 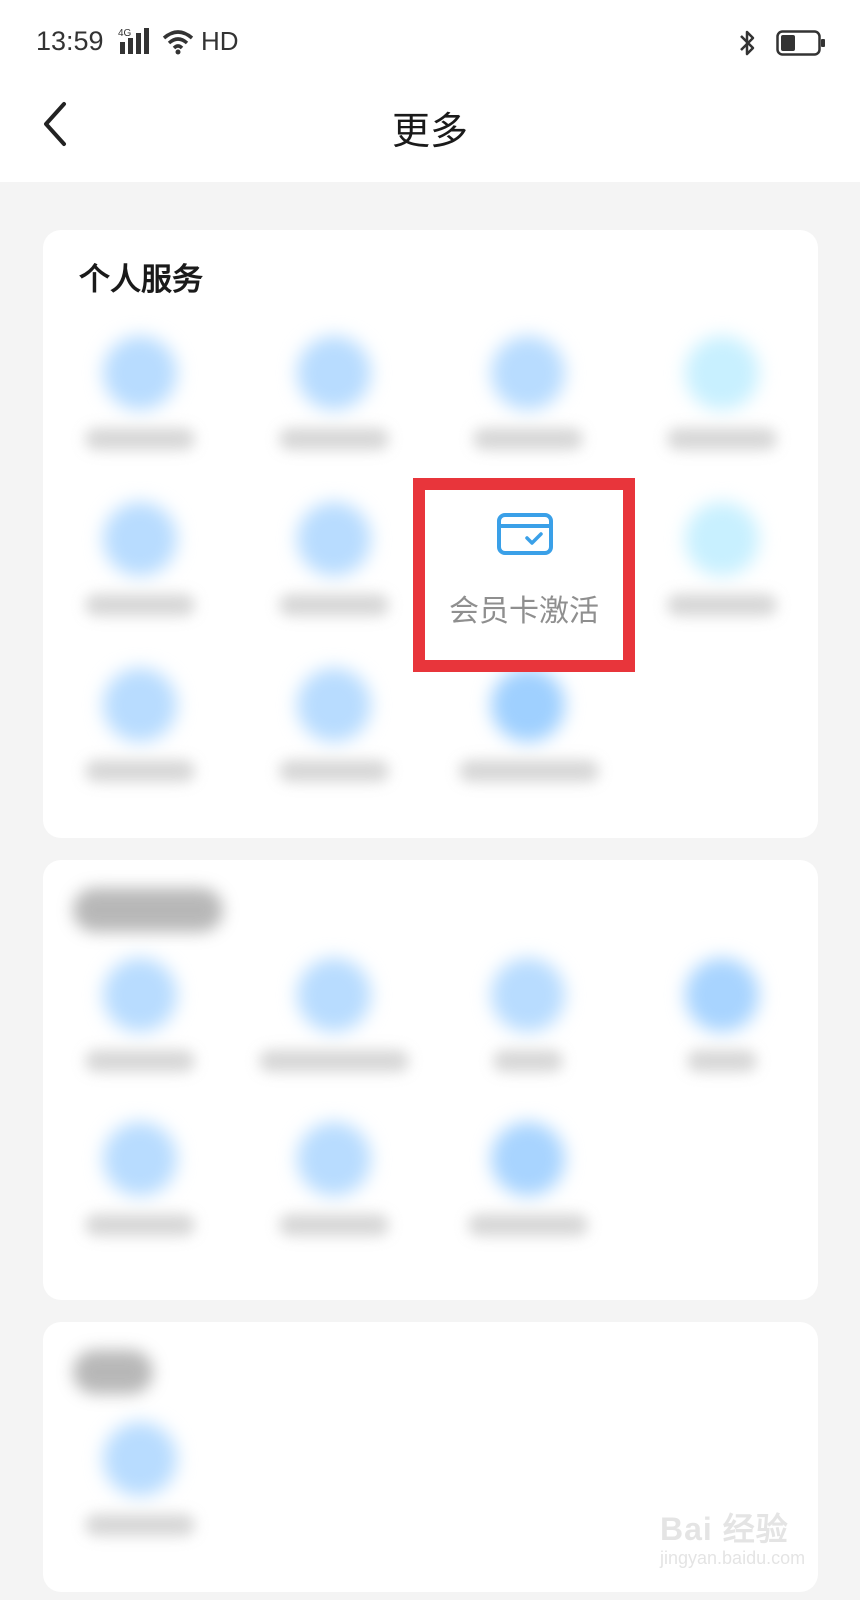 I want to click on status-time: 13:59, so click(x=70, y=41).